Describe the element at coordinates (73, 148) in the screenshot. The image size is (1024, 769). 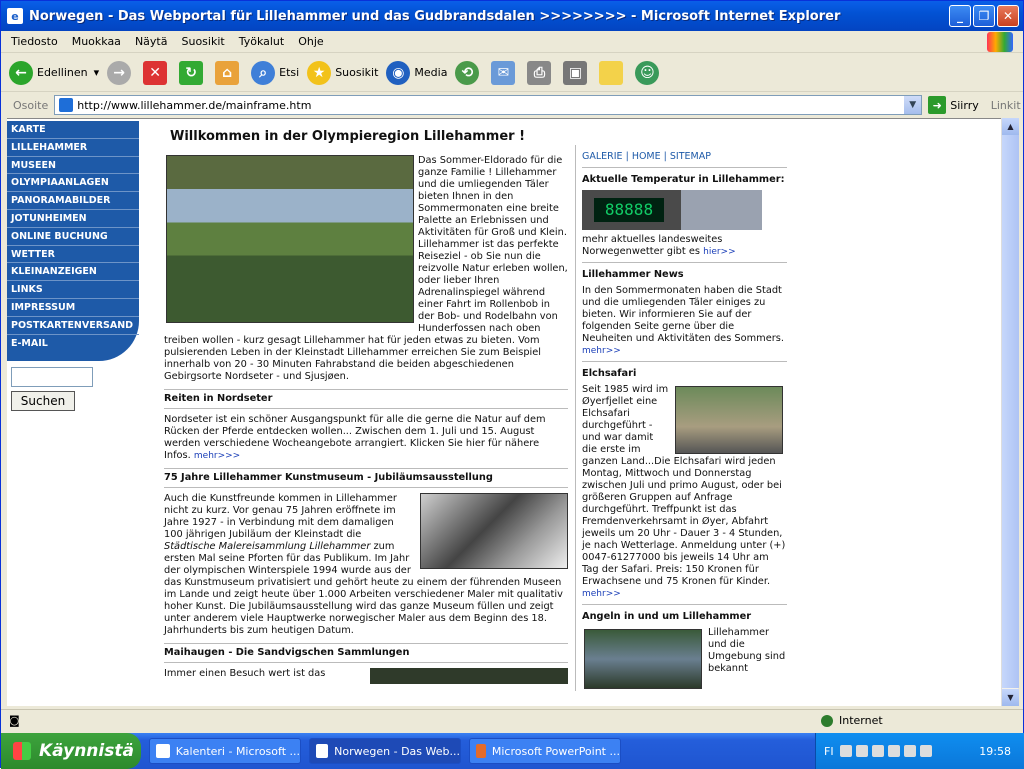
I see `nav-lillehammer: LILLEHAMMER` at that location.